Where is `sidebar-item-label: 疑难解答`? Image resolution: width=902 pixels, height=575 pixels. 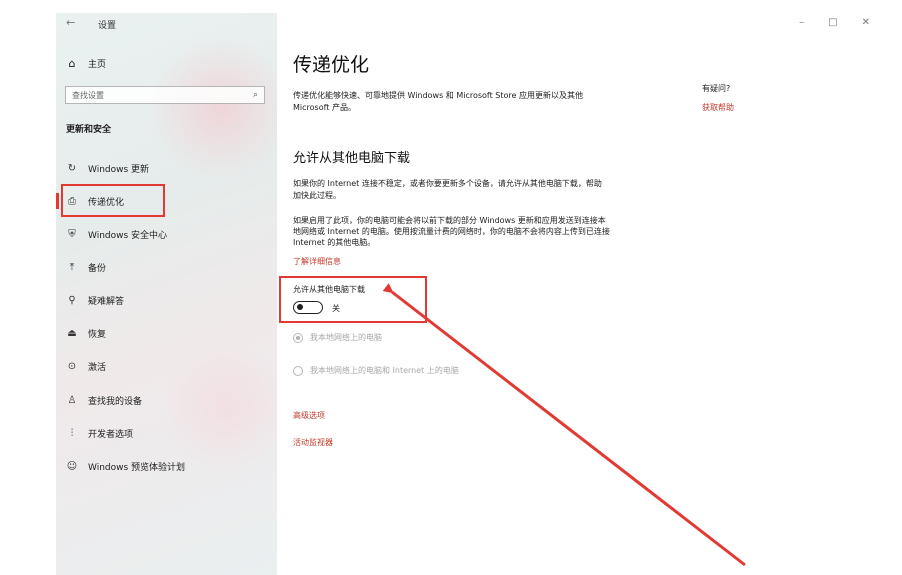 sidebar-item-label: 疑难解答 is located at coordinates (106, 301).